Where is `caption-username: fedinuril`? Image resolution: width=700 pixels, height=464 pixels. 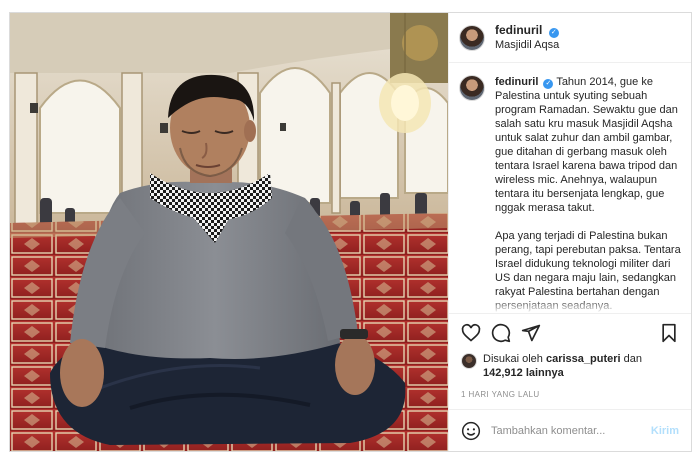 caption-username: fedinuril is located at coordinates (516, 82).